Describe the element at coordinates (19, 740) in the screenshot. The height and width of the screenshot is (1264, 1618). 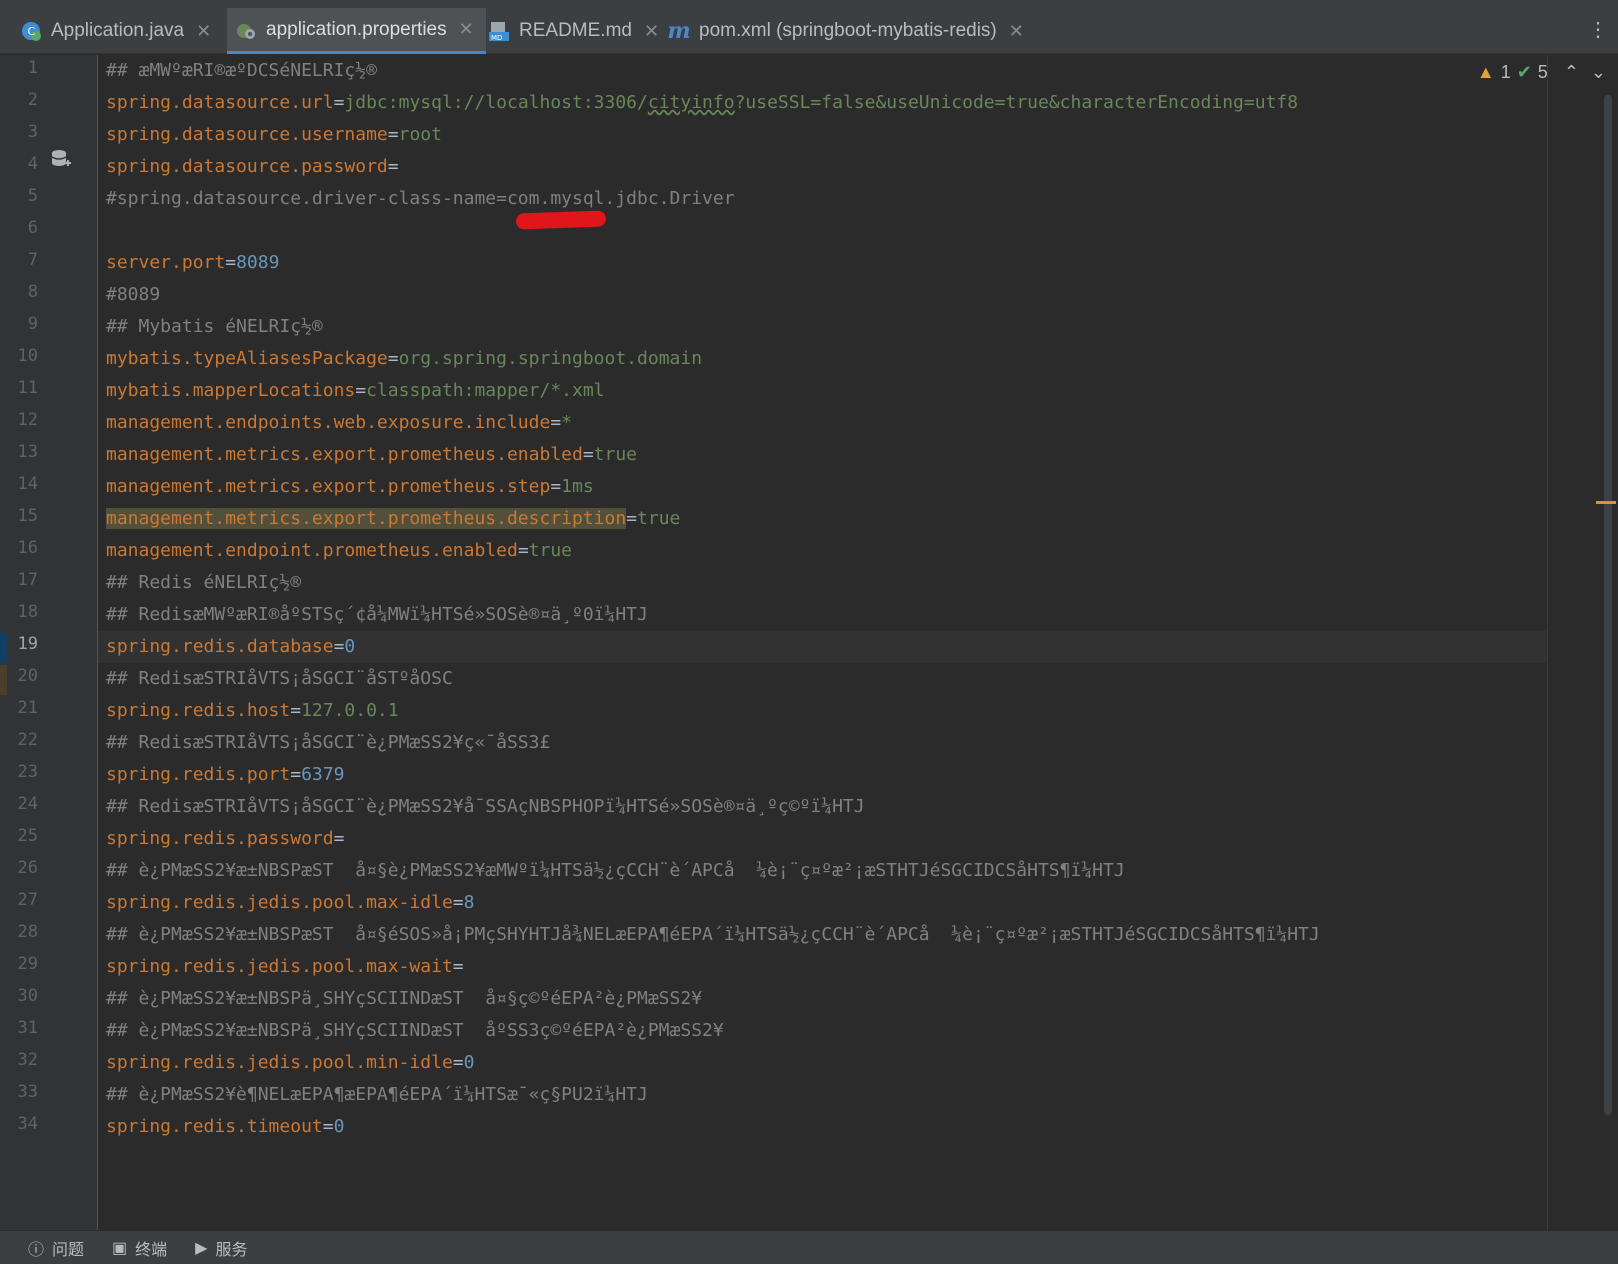
I see `line-number: 22` at that location.